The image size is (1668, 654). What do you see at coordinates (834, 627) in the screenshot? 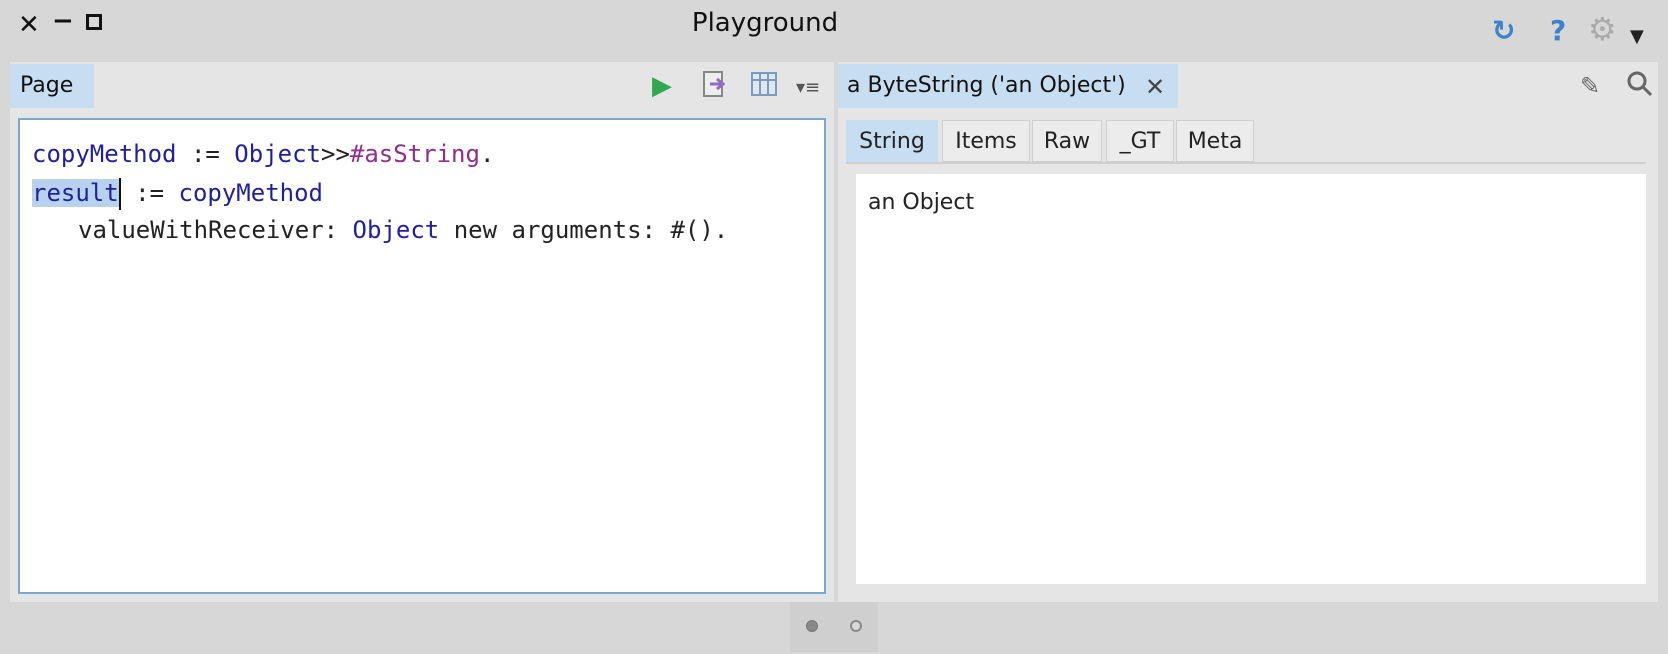
I see `pager` at bounding box center [834, 627].